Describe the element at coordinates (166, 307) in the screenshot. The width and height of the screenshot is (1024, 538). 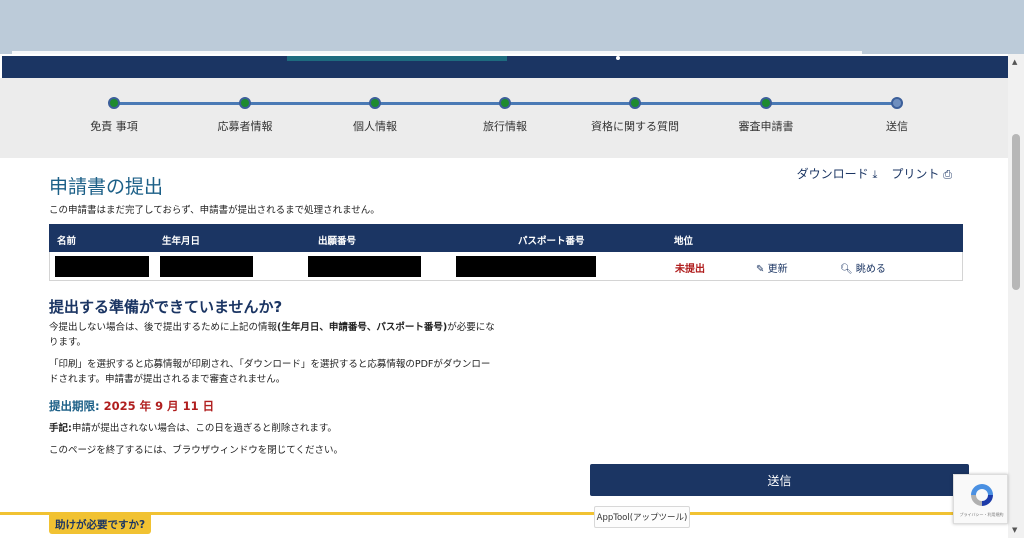
I see `not-ready-heading: 提出する準備ができていませんか?` at that location.